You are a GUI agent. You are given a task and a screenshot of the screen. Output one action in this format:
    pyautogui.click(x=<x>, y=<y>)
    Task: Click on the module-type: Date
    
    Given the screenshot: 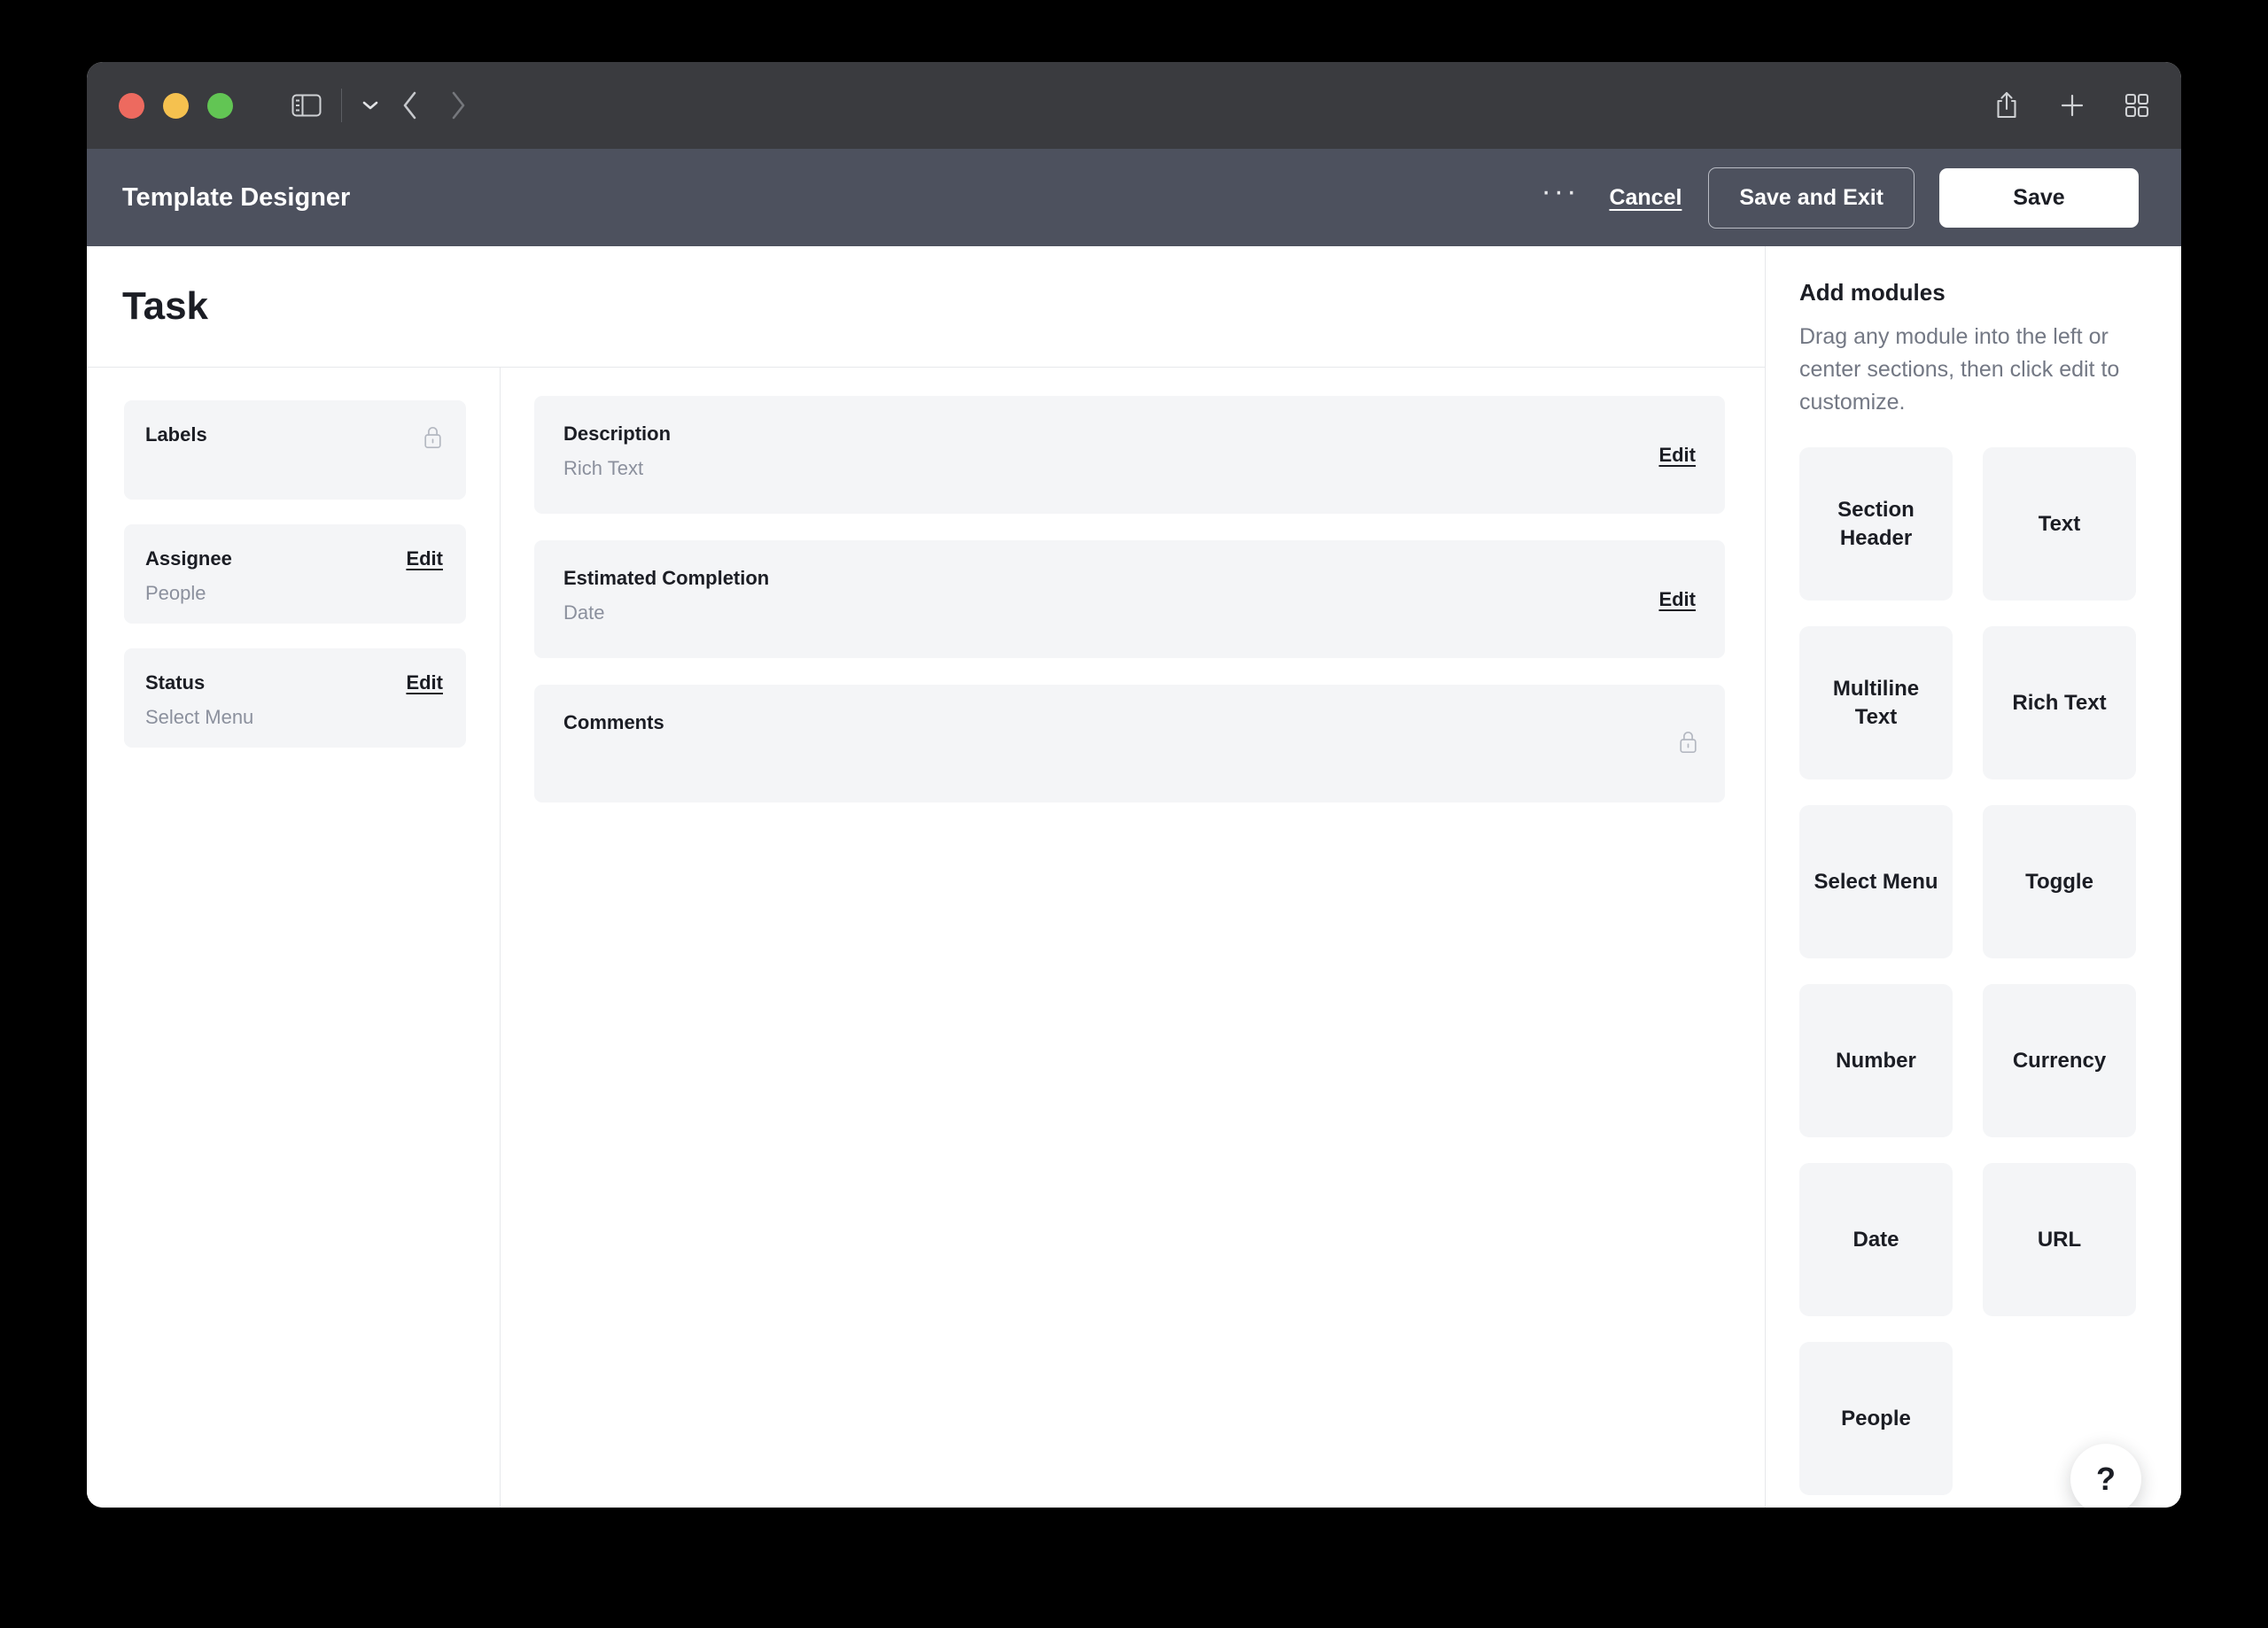 What is the action you would take?
    pyautogui.click(x=584, y=612)
    